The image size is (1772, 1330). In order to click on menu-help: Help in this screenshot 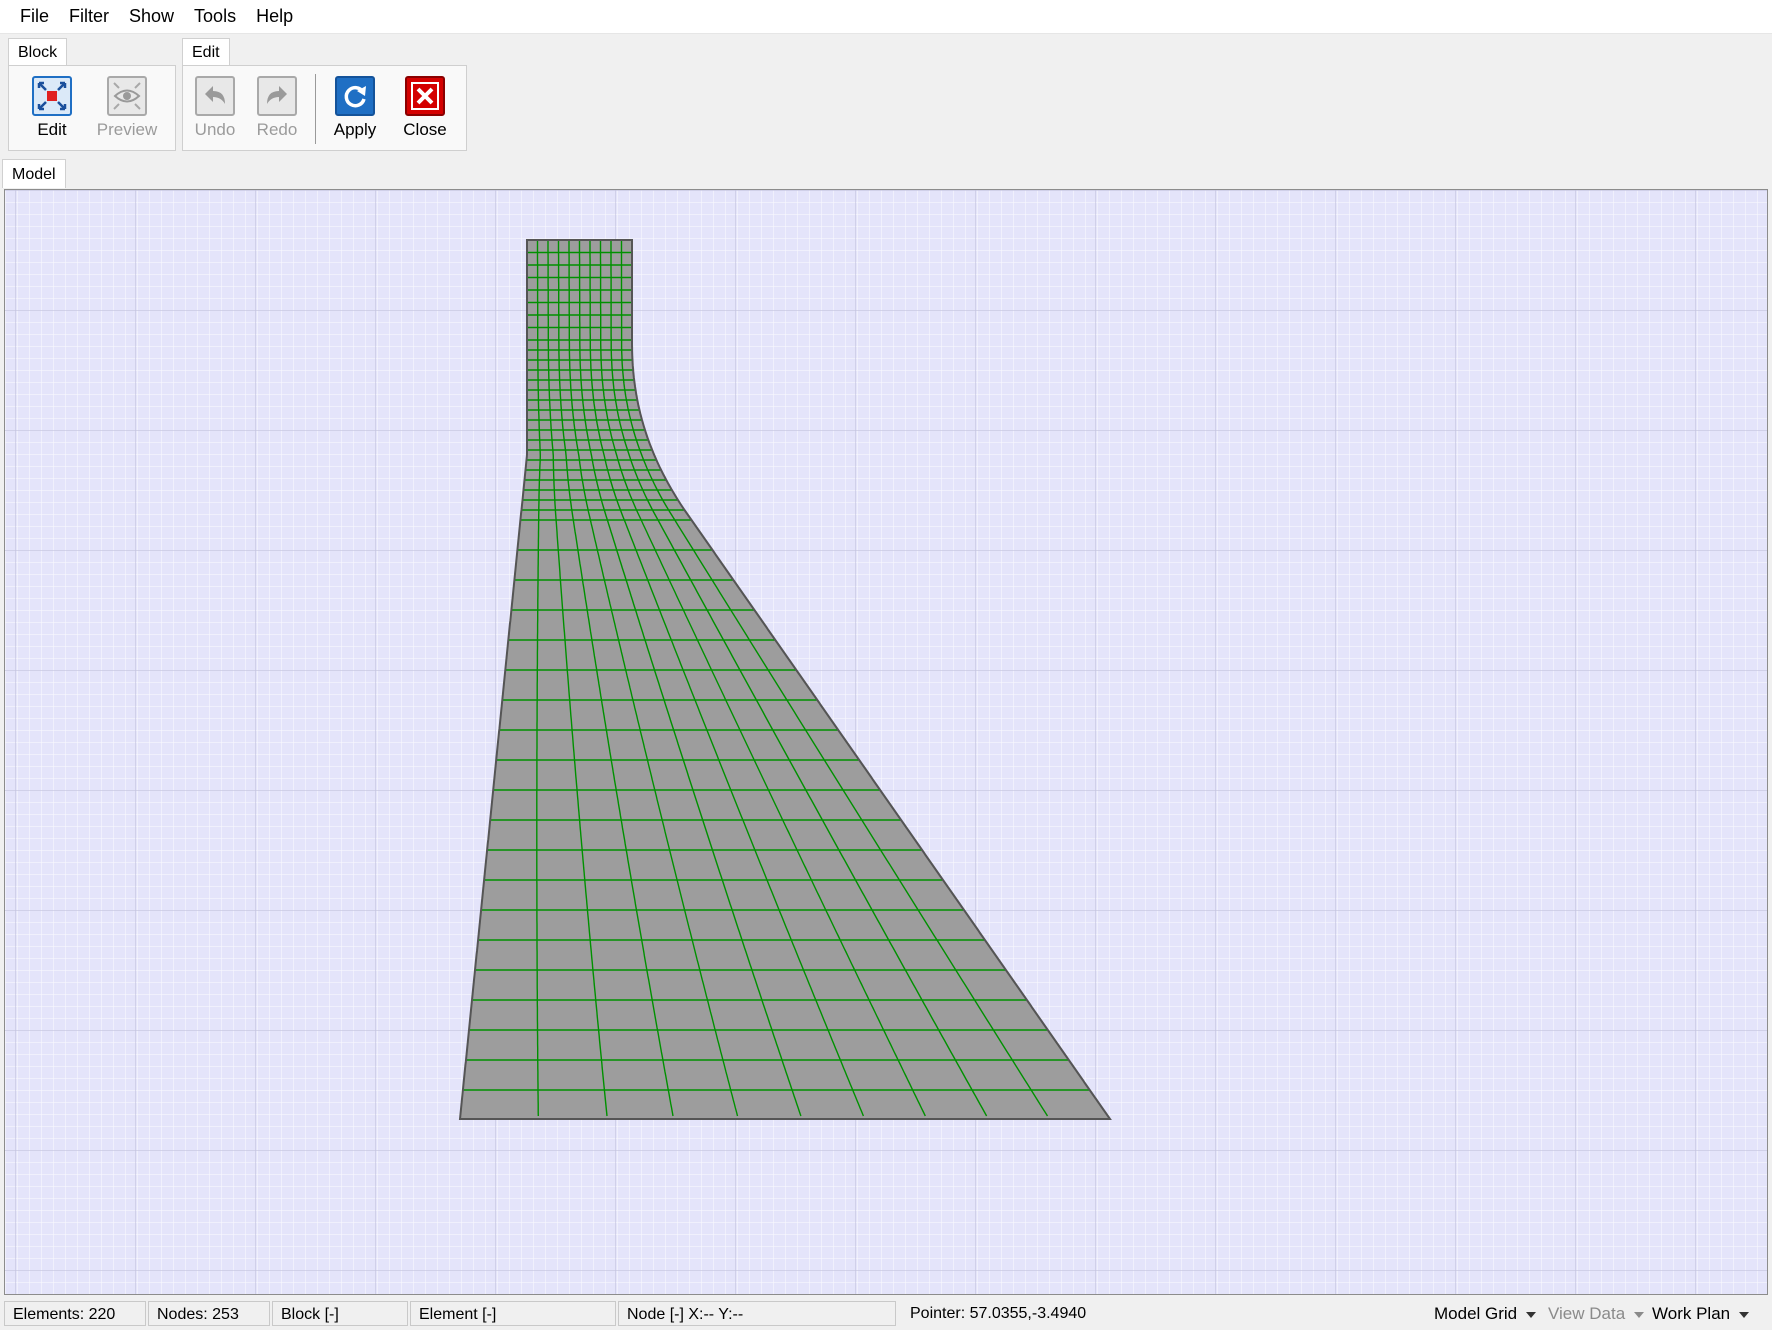, I will do `click(274, 16)`.